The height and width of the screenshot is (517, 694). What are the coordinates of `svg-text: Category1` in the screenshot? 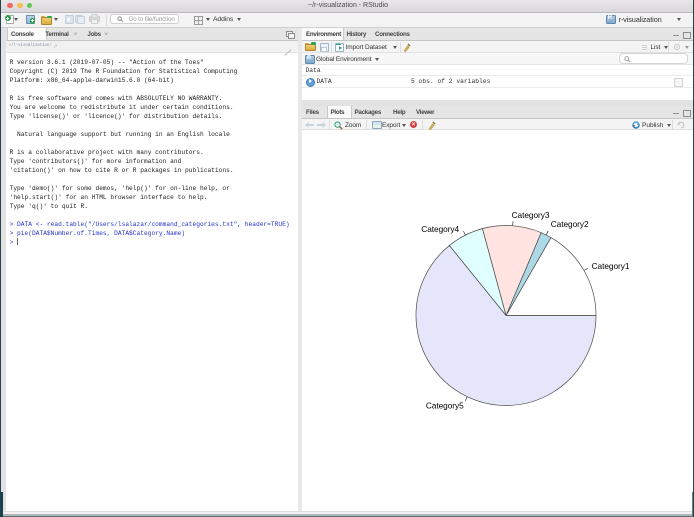 It's located at (611, 266).